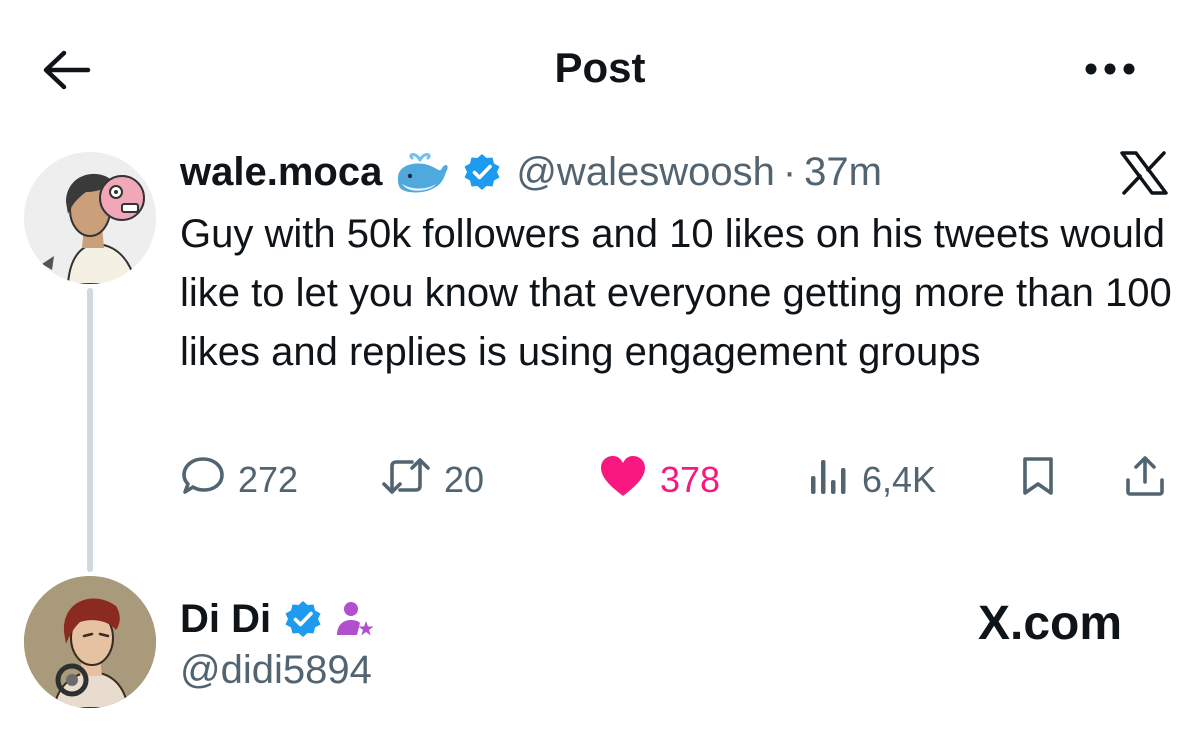 The width and height of the screenshot is (1200, 745). Describe the element at coordinates (277, 619) in the screenshot. I see `watermark-author-row: Di Di` at that location.